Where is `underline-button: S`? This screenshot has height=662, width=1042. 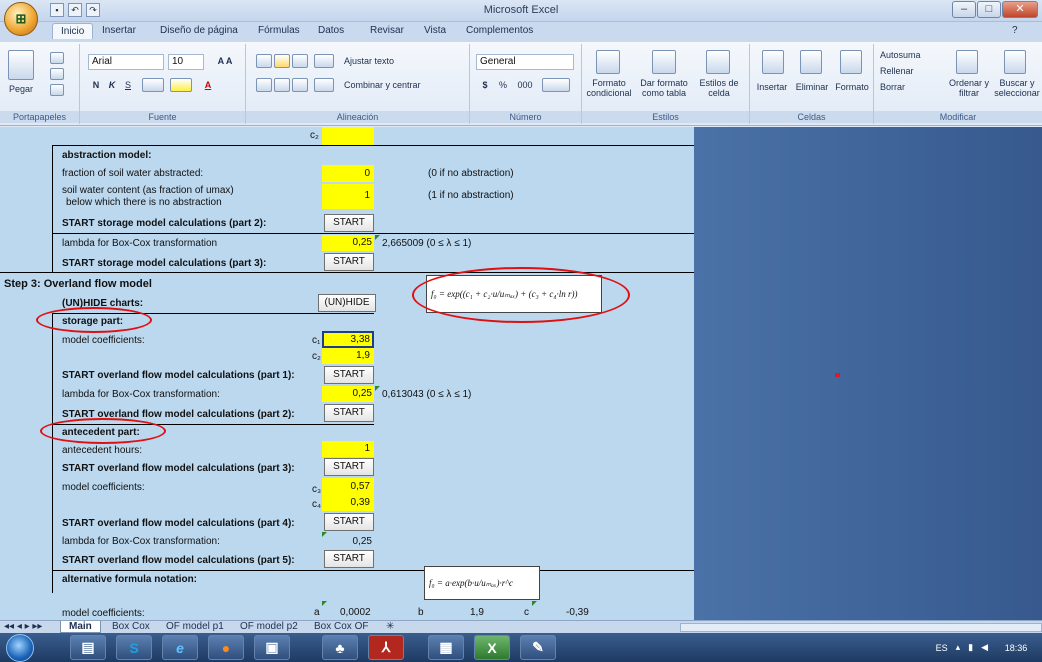
underline-button: S is located at coordinates (128, 85).